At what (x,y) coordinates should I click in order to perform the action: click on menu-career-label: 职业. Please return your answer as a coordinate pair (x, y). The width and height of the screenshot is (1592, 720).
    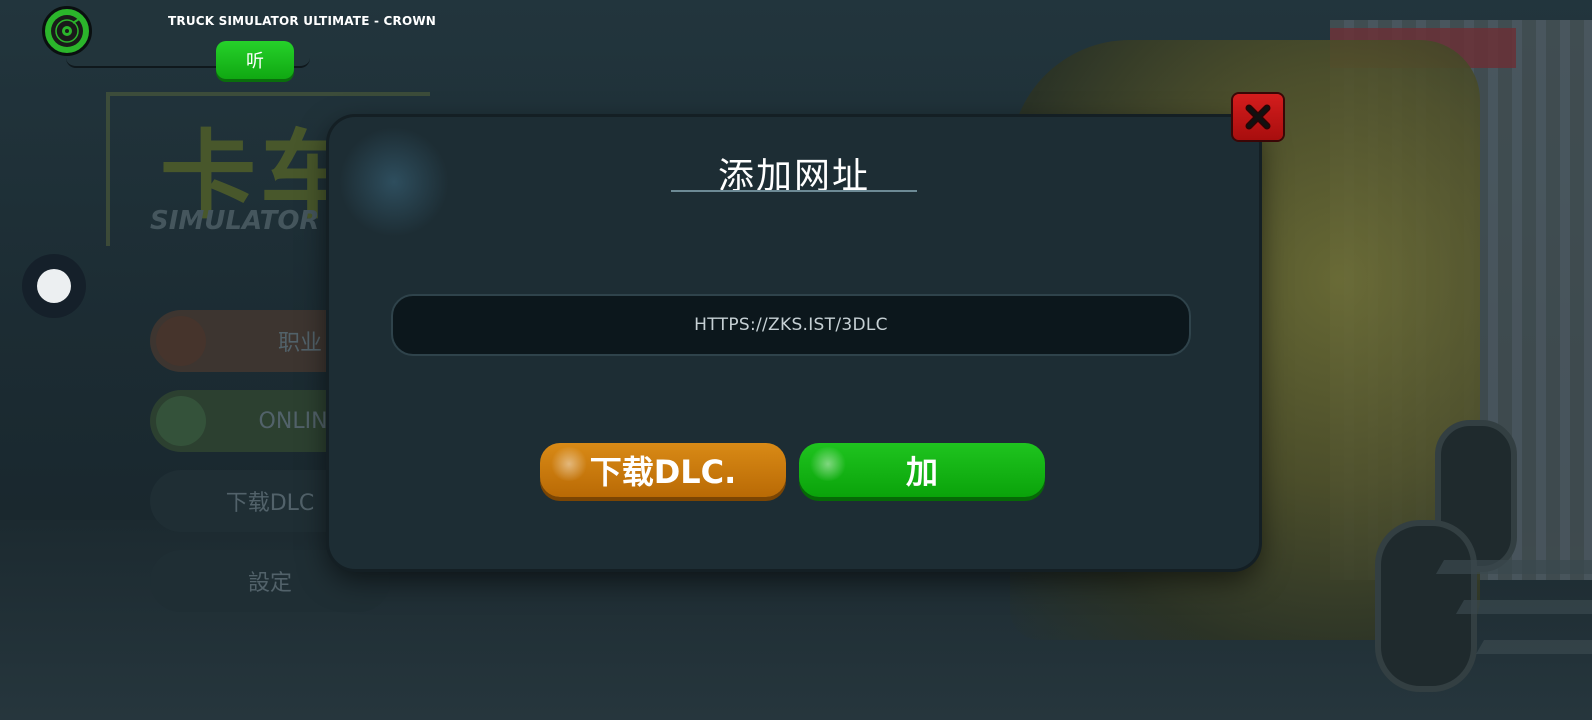
    Looking at the image, I should click on (299, 343).